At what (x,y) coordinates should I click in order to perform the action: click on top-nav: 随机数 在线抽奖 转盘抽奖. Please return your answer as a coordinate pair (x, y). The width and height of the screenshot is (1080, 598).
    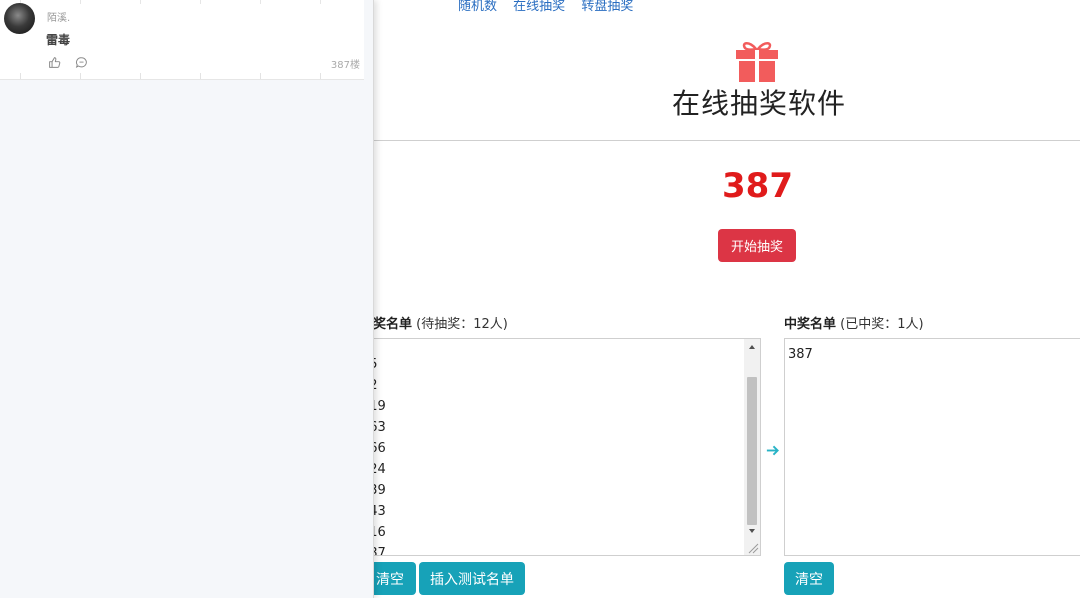
    Looking at the image, I should click on (551, 7).